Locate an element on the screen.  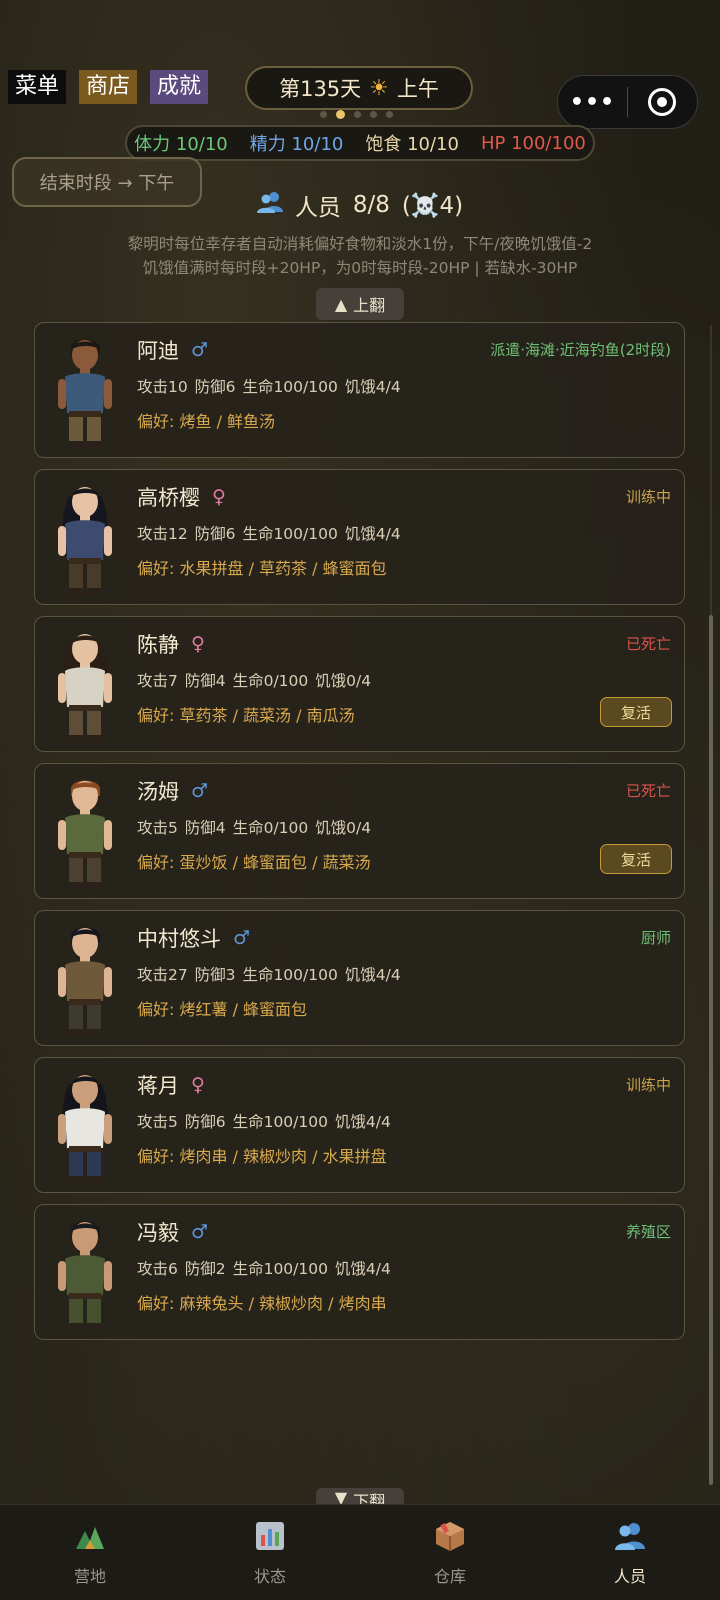
tab-camp: 营地 is located at coordinates (90, 1552).